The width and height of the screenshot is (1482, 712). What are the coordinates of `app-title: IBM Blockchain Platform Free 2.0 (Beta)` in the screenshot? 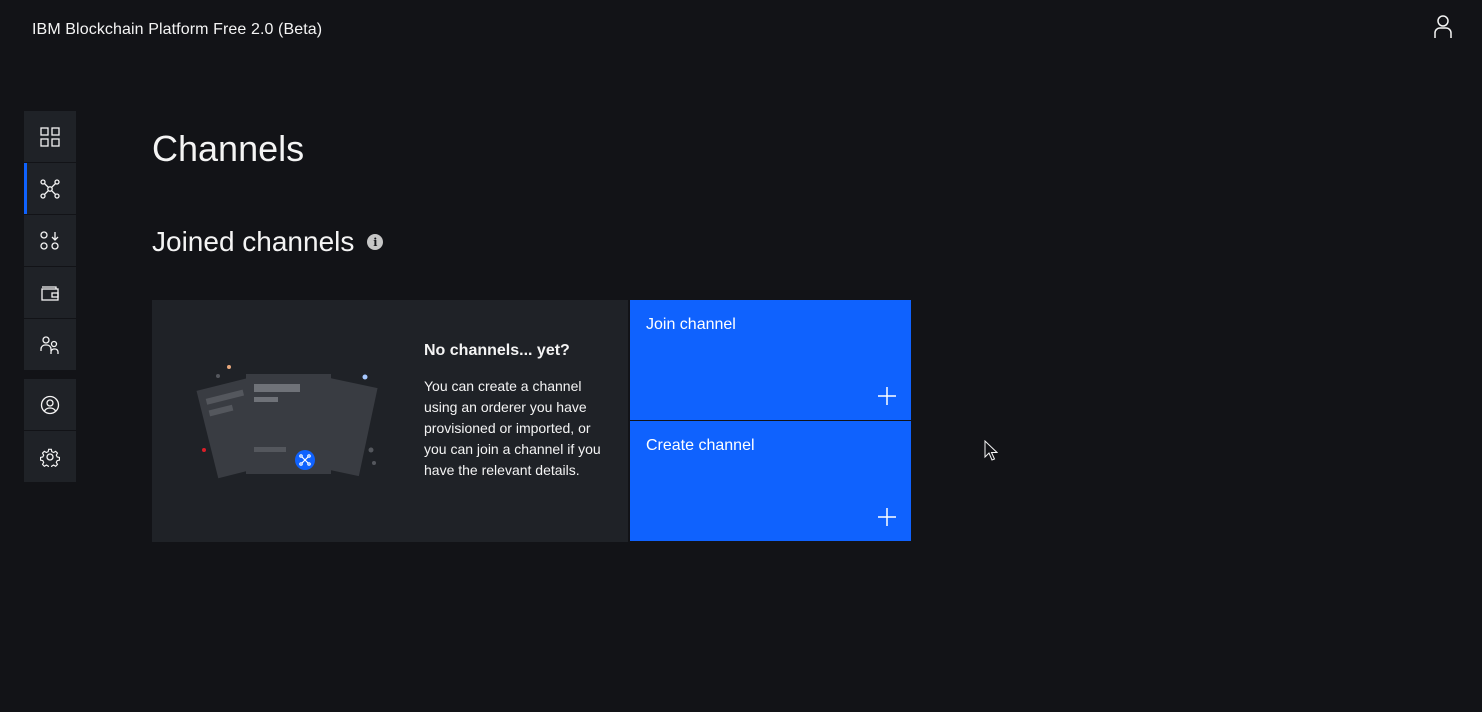 It's located at (177, 29).